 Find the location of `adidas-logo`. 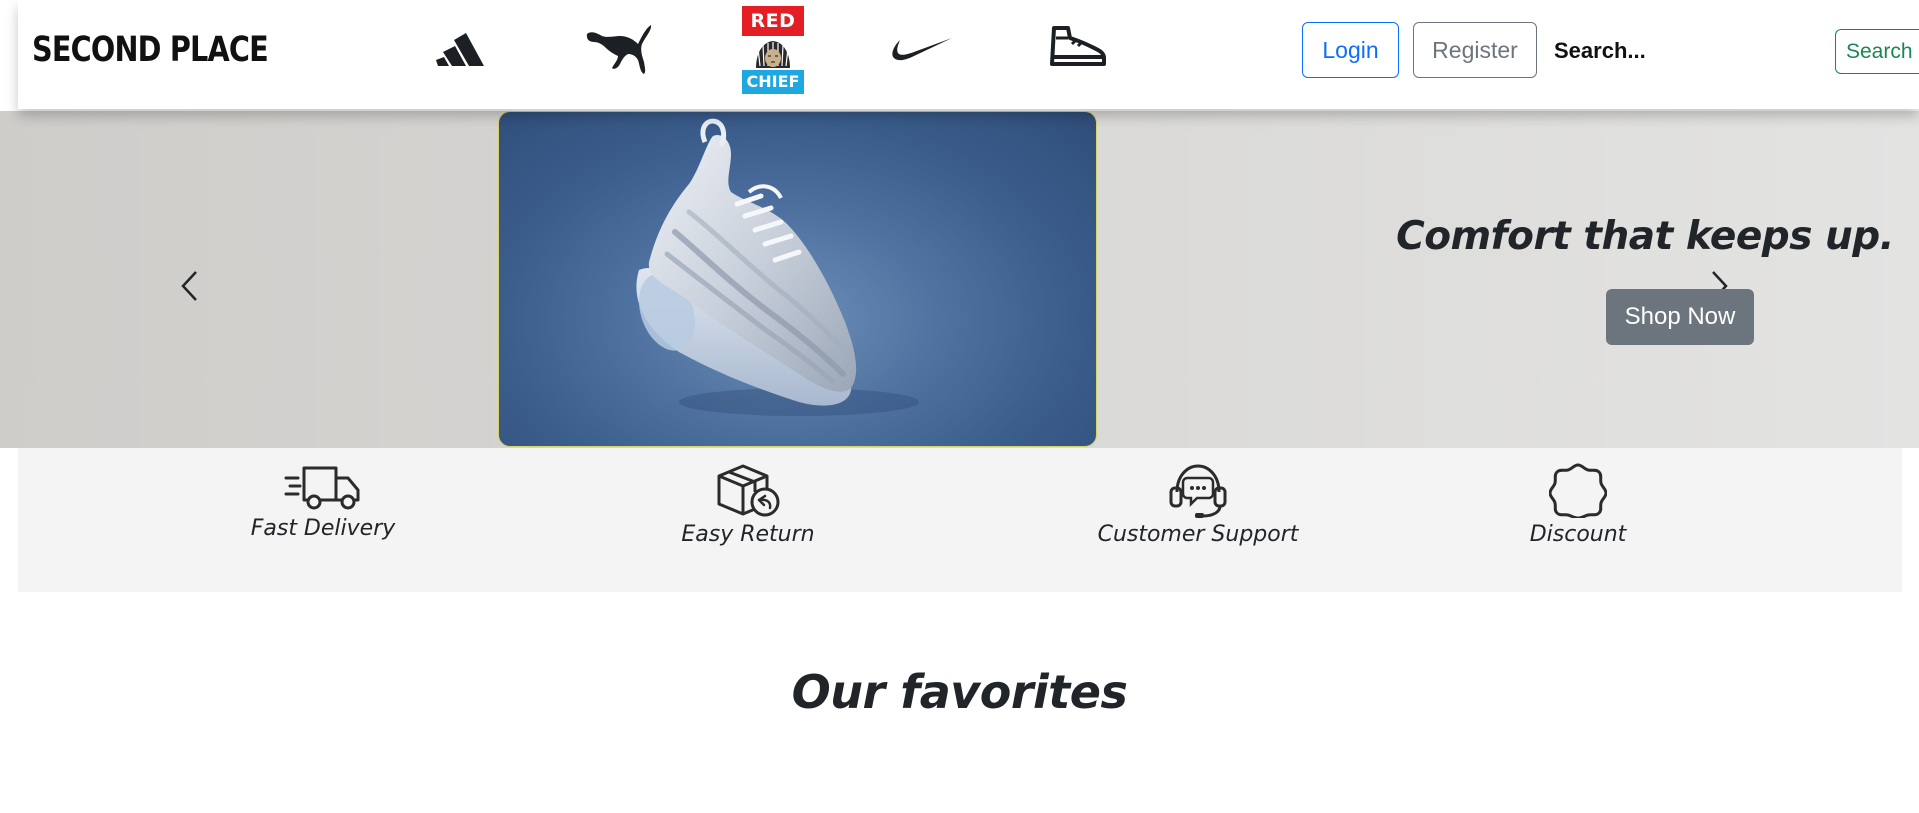

adidas-logo is located at coordinates (467, 48).